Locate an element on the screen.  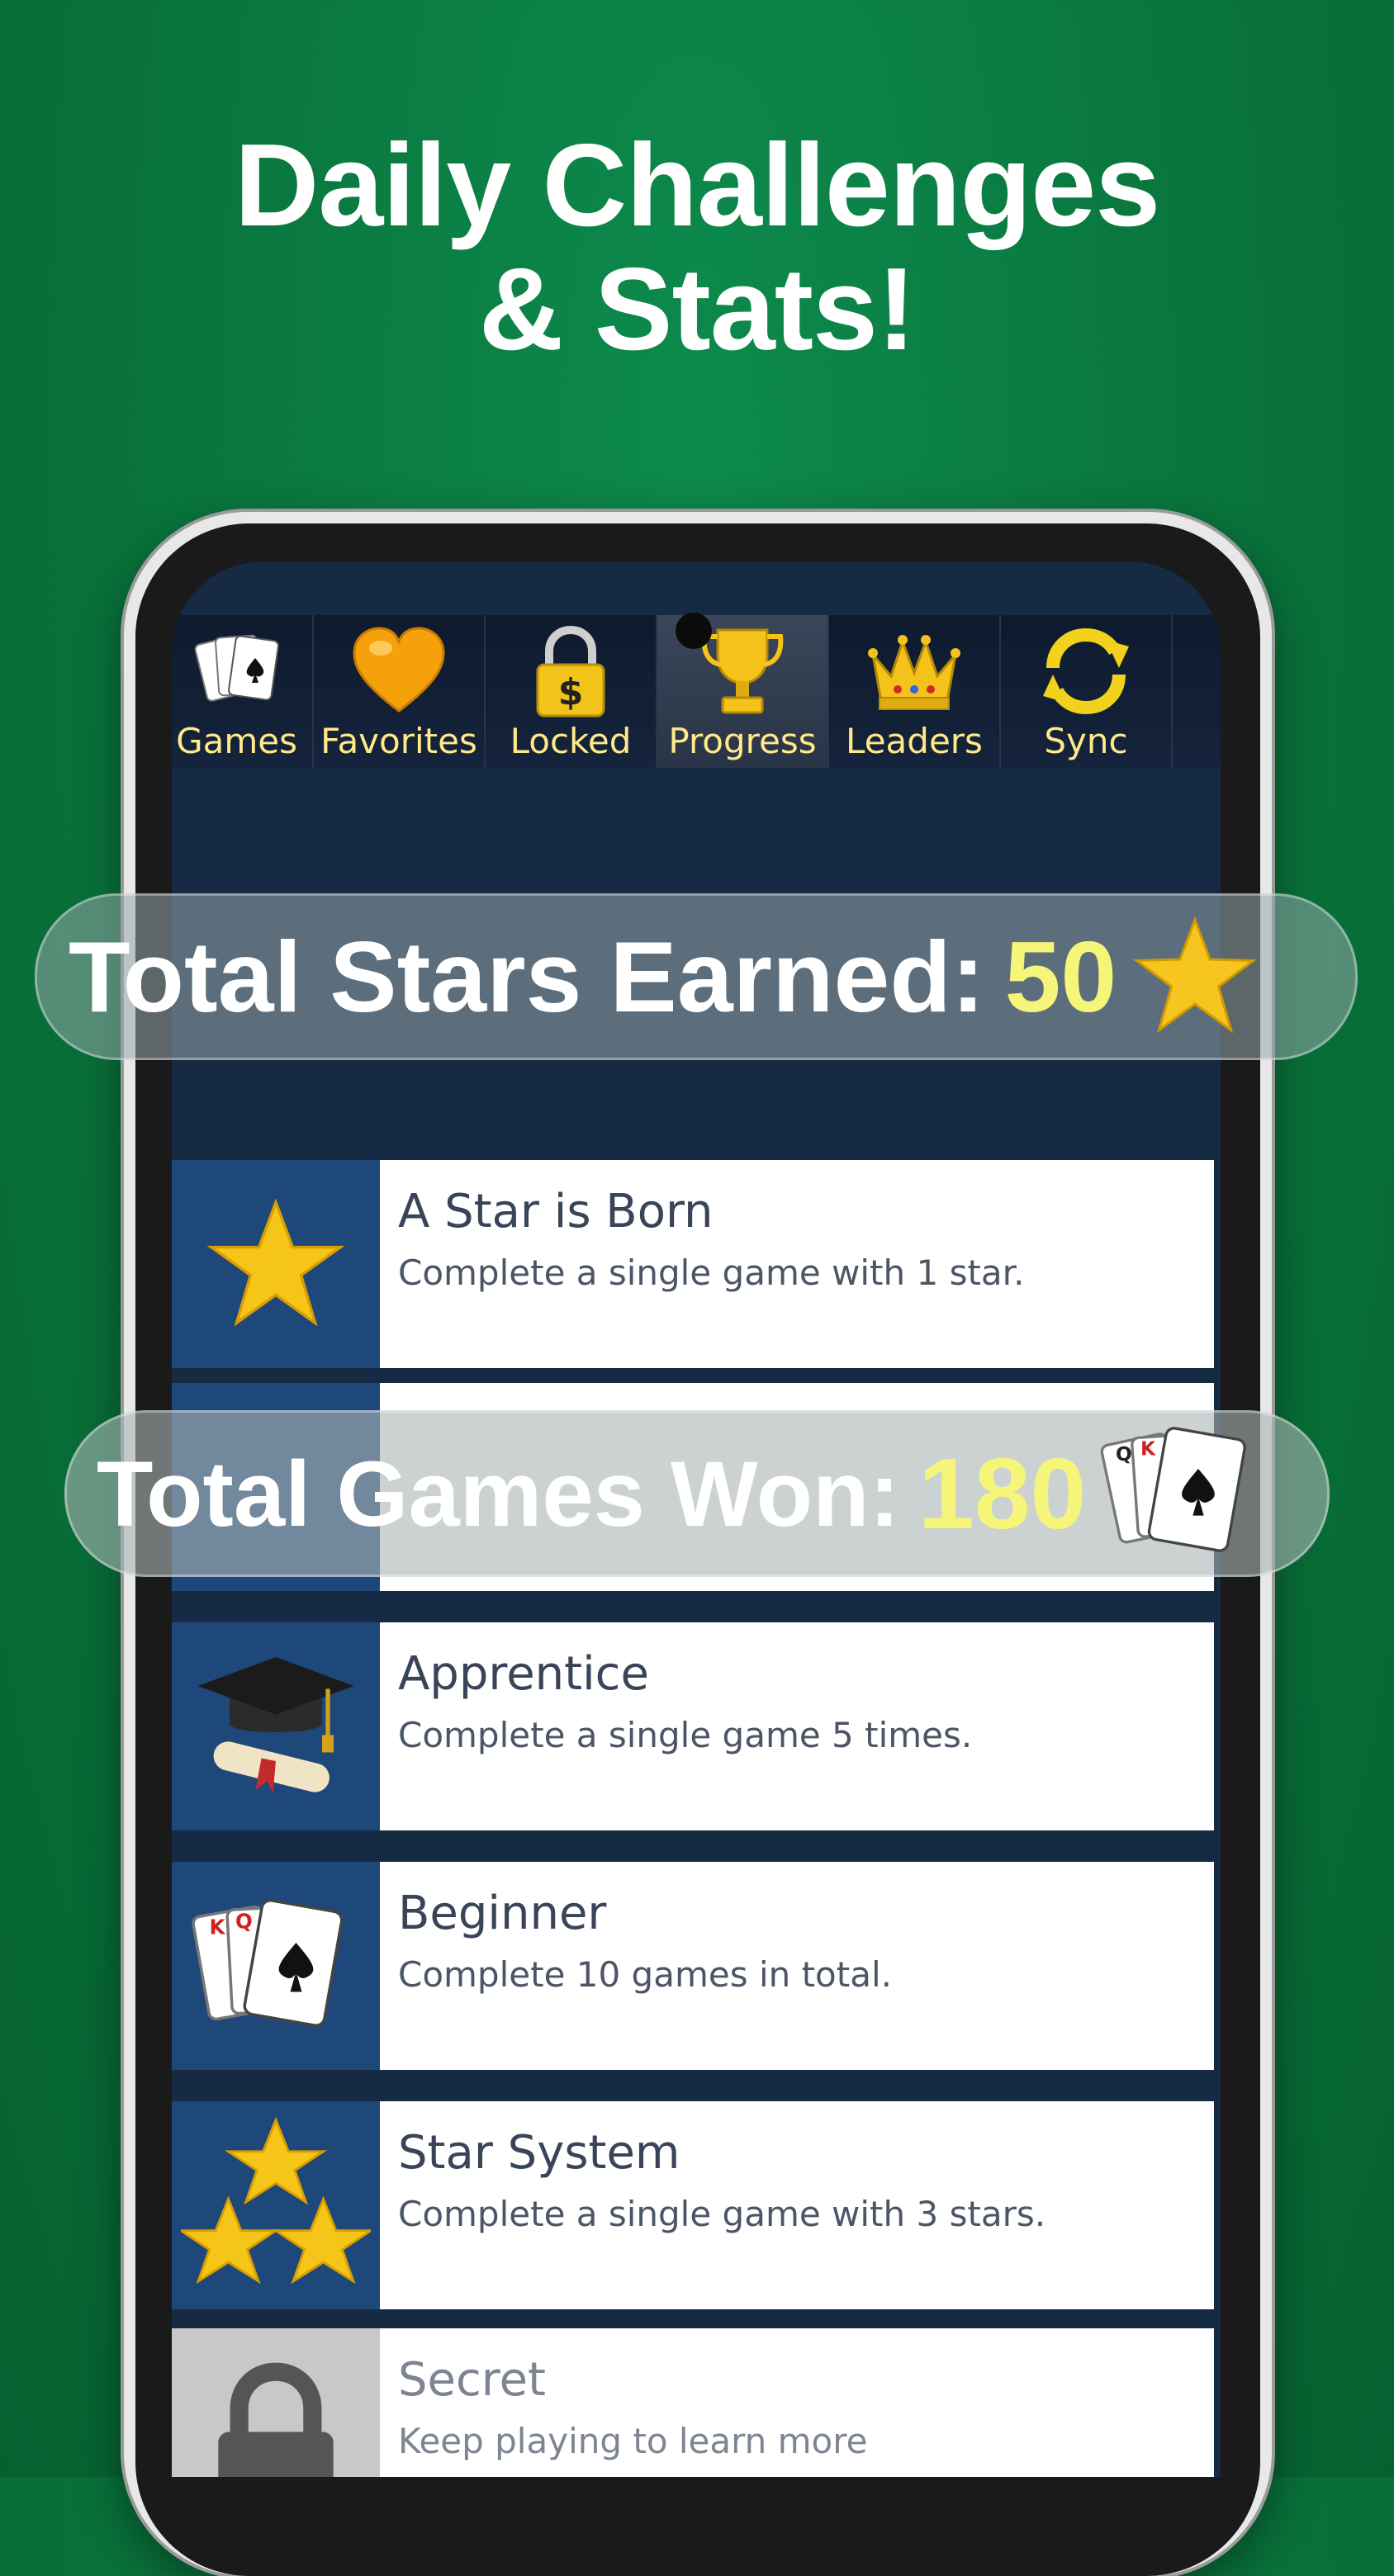
total-games-banner: Total Games Won: 180 Q K is located at coordinates (697, 1493).